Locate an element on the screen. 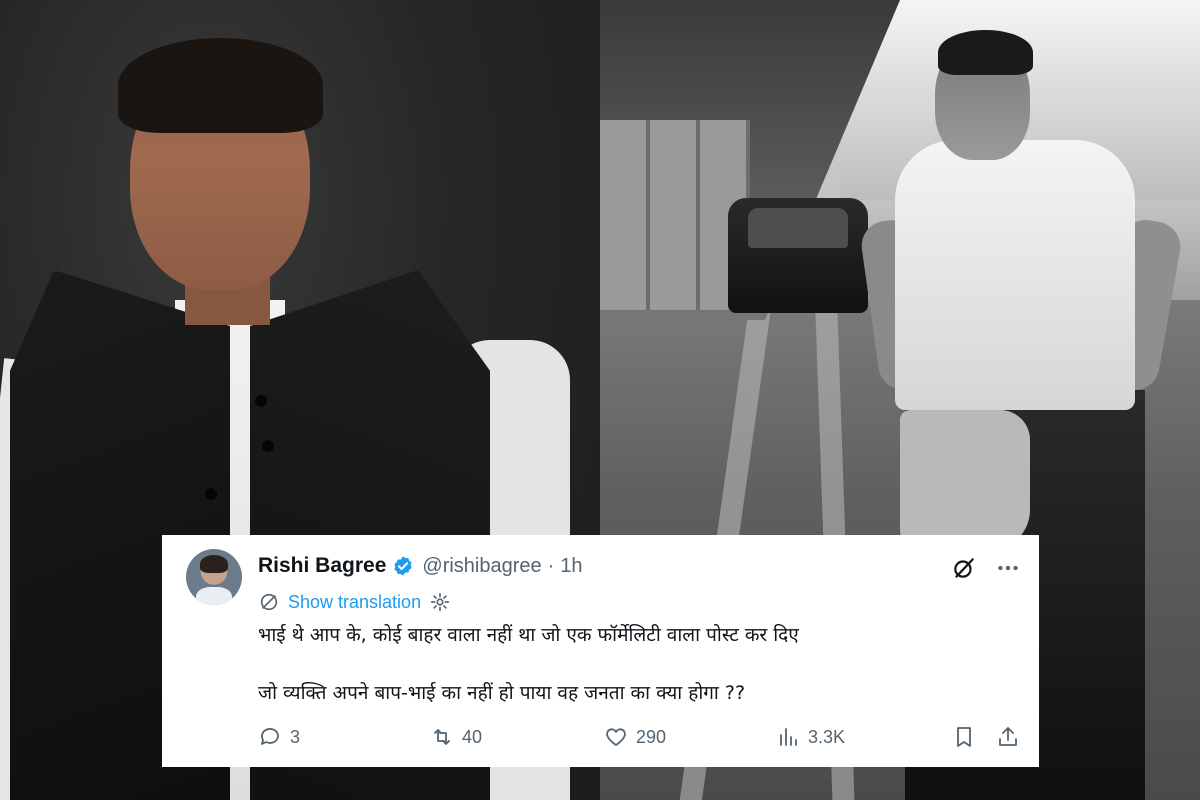 This screenshot has width=1200, height=800. show-translation-row: Show translation is located at coordinates (354, 602).